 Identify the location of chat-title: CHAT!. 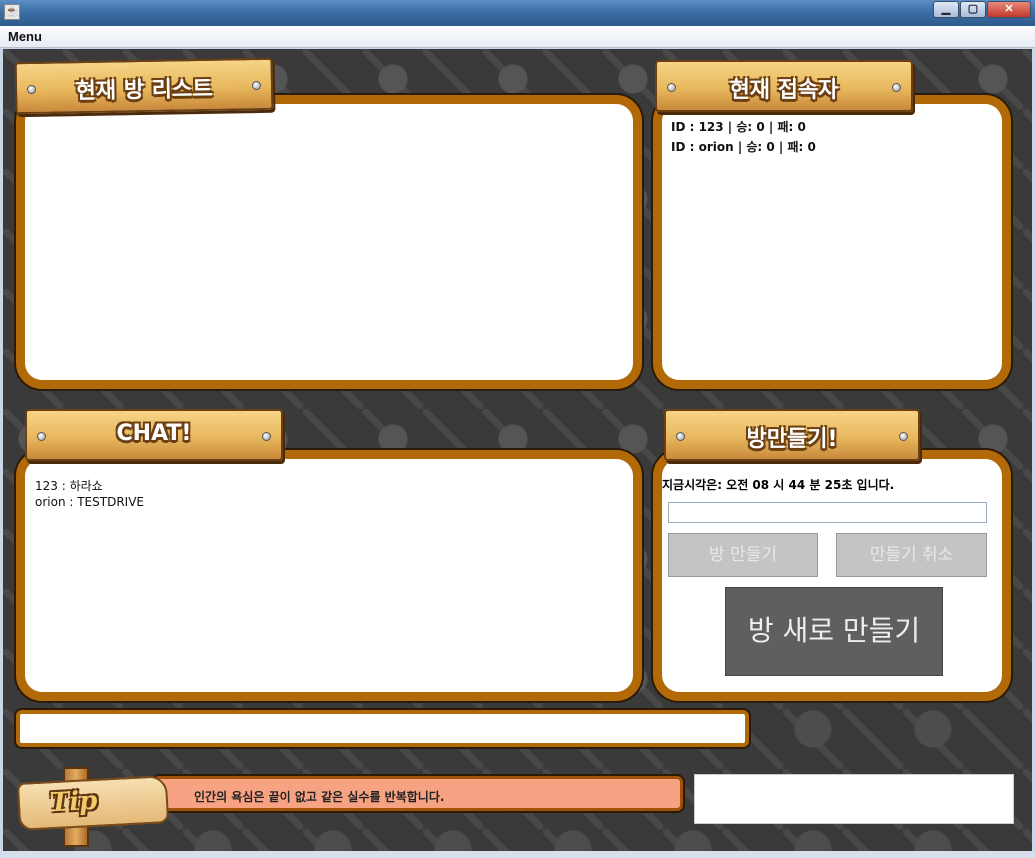
(154, 433).